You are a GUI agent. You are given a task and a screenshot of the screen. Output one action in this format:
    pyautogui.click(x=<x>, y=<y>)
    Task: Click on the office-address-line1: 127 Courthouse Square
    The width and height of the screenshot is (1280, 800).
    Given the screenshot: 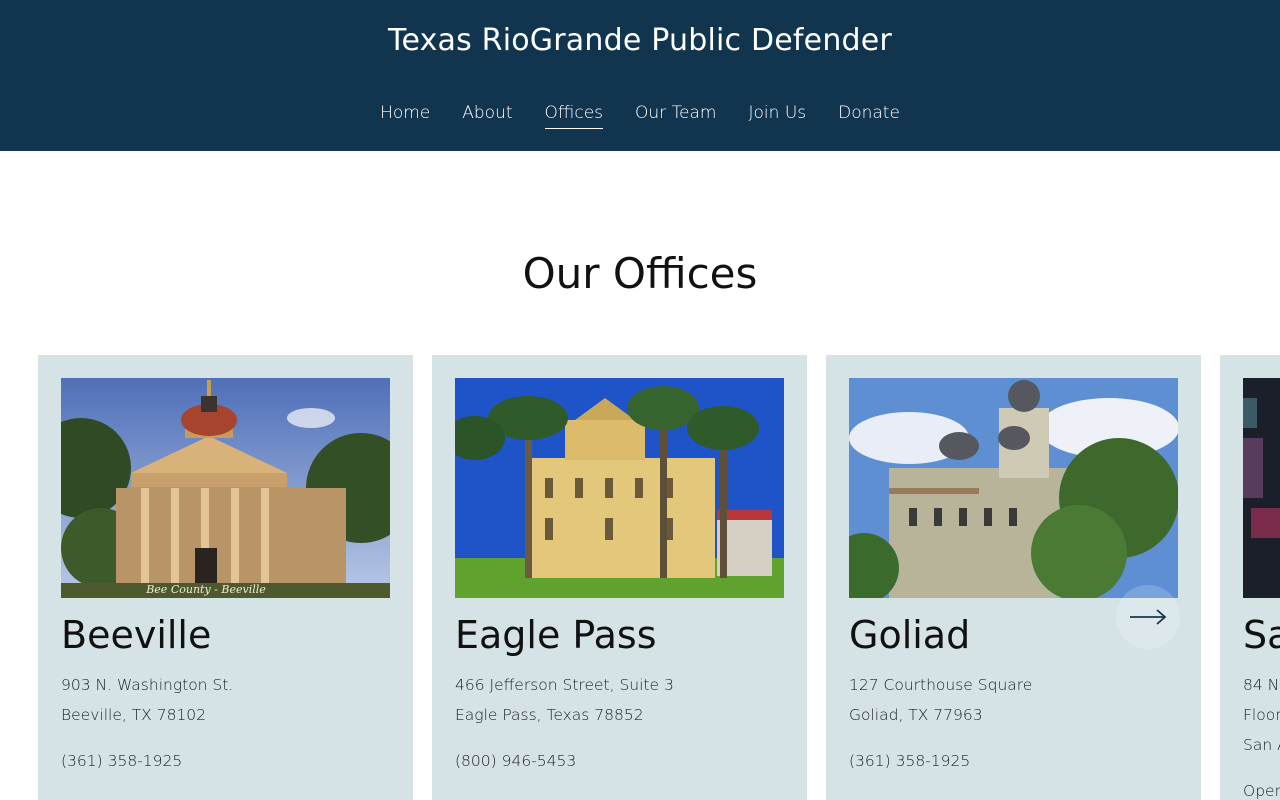 What is the action you would take?
    pyautogui.click(x=941, y=685)
    